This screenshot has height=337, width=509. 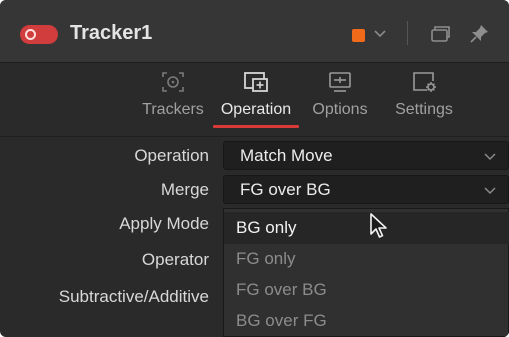 What do you see at coordinates (340, 109) in the screenshot?
I see `tab-label: Options` at bounding box center [340, 109].